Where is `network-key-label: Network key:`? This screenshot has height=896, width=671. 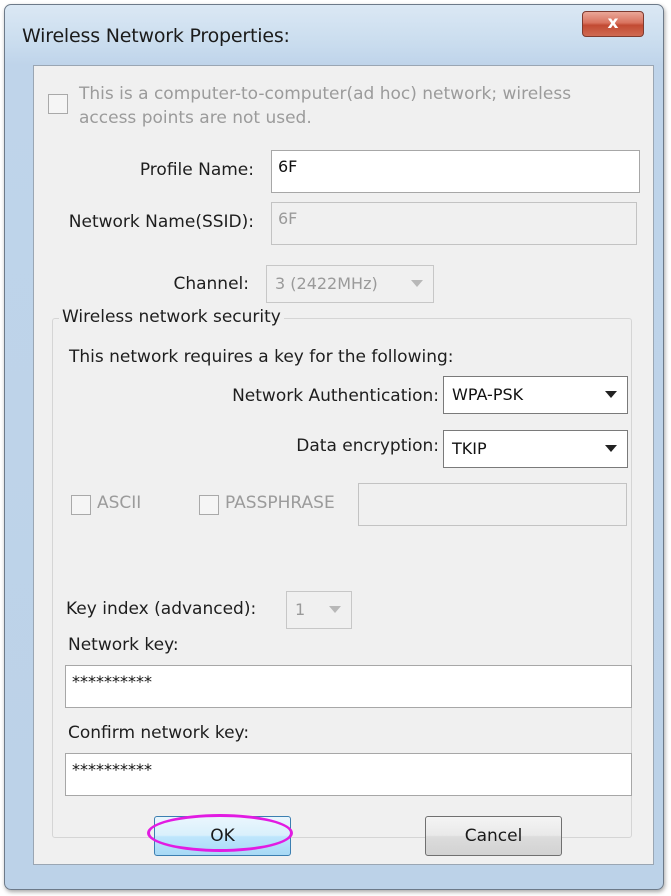
network-key-label: Network key: is located at coordinates (123, 645).